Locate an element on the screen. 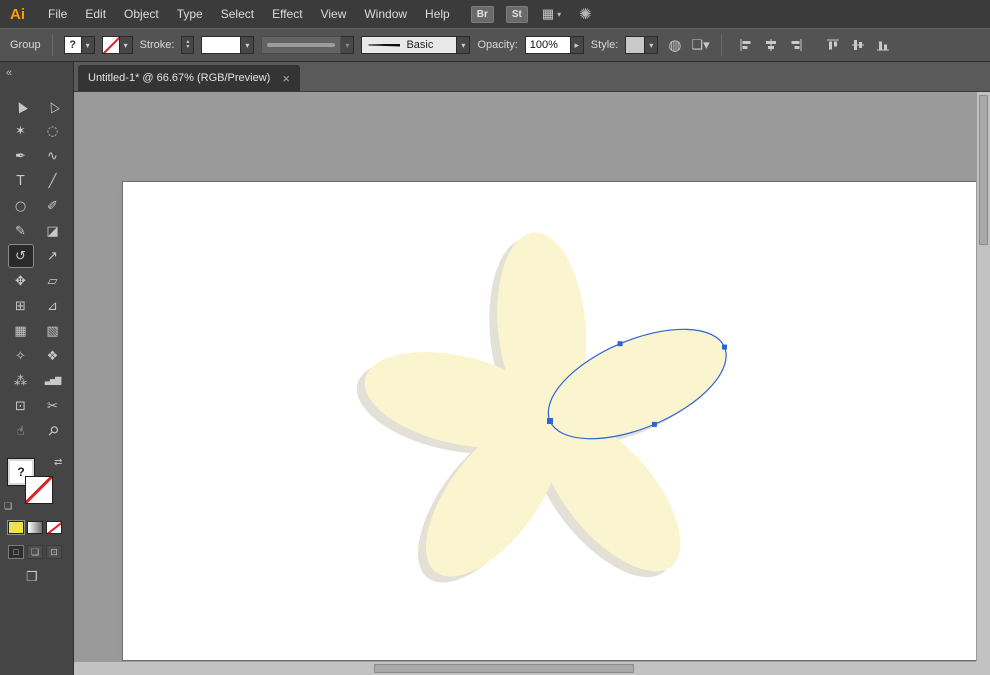 The width and height of the screenshot is (990, 675). slice-tool: ✂ is located at coordinates (53, 406).